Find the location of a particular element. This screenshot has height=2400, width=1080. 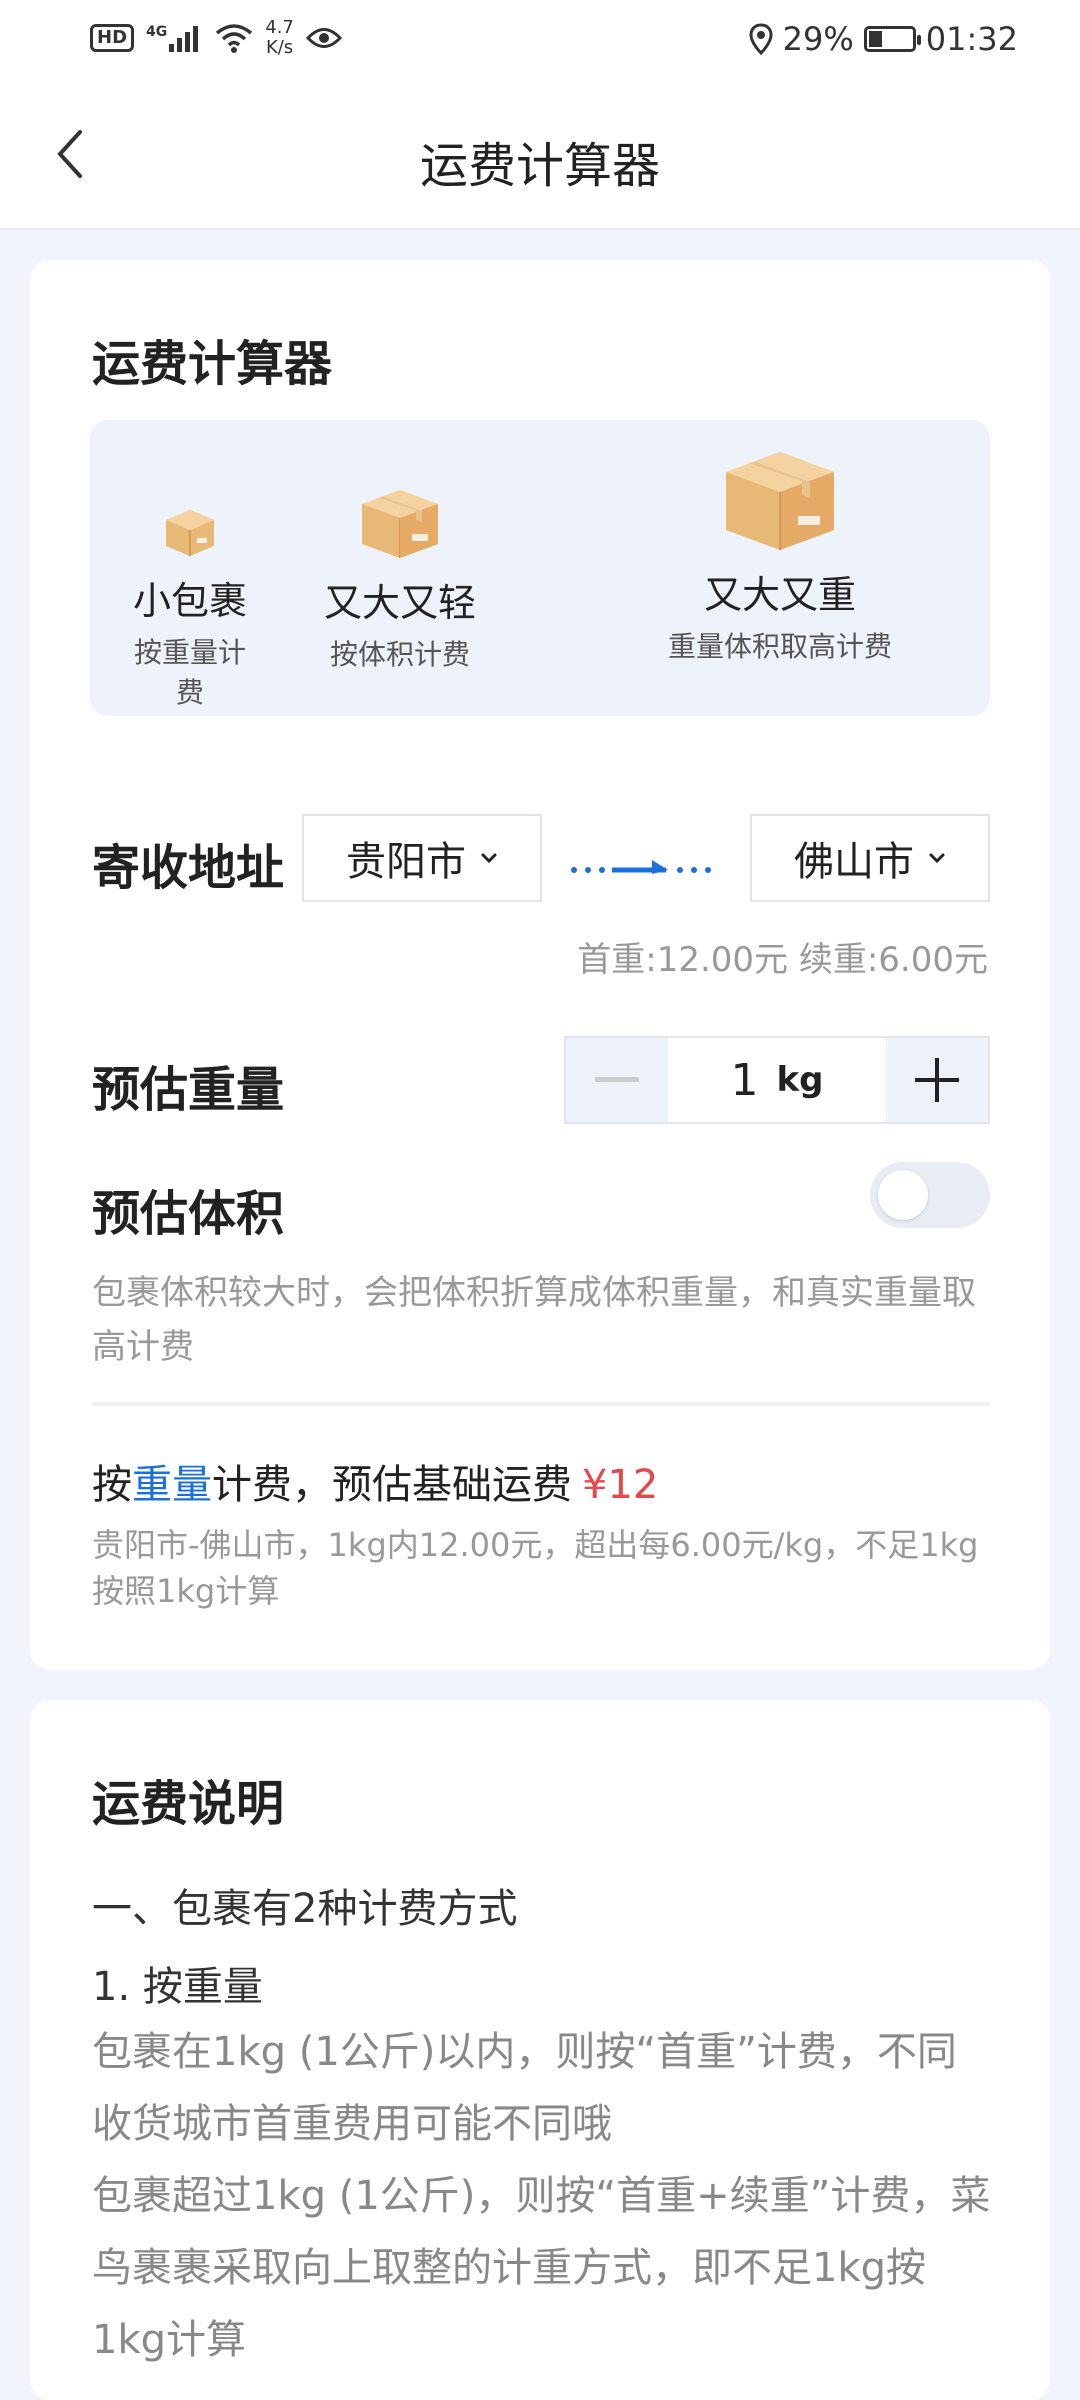

from-city-select: 贵阳市 is located at coordinates (422, 858).